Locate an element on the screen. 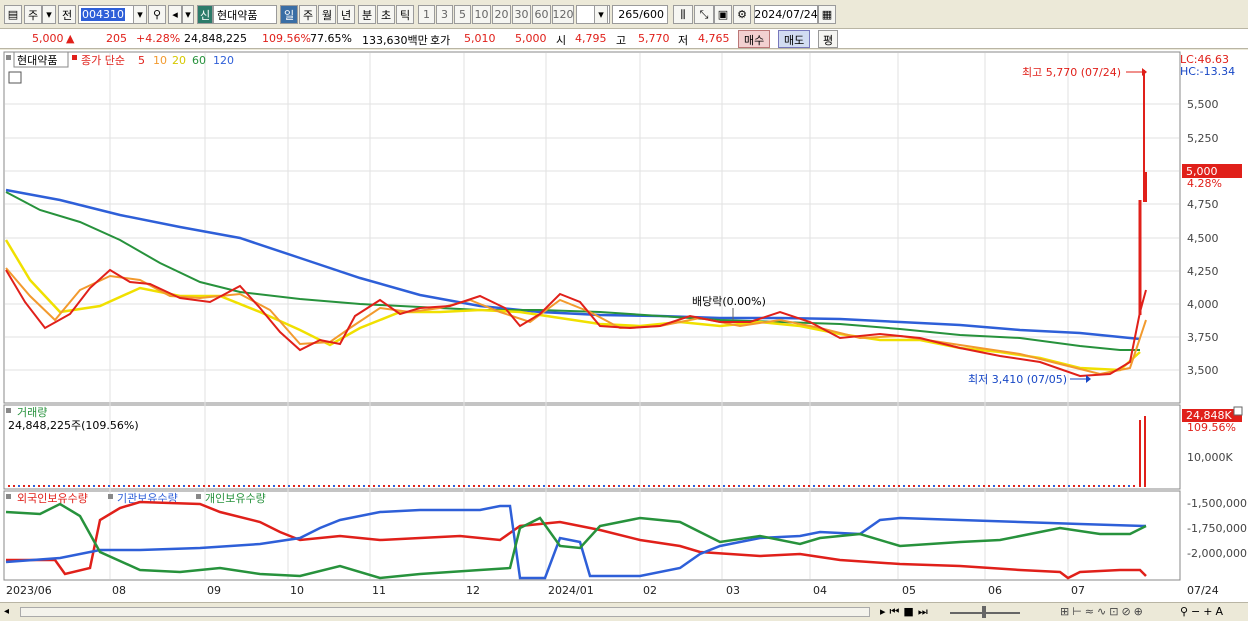 The height and width of the screenshot is (621, 1248). interval-5-button: 5 is located at coordinates (462, 14).